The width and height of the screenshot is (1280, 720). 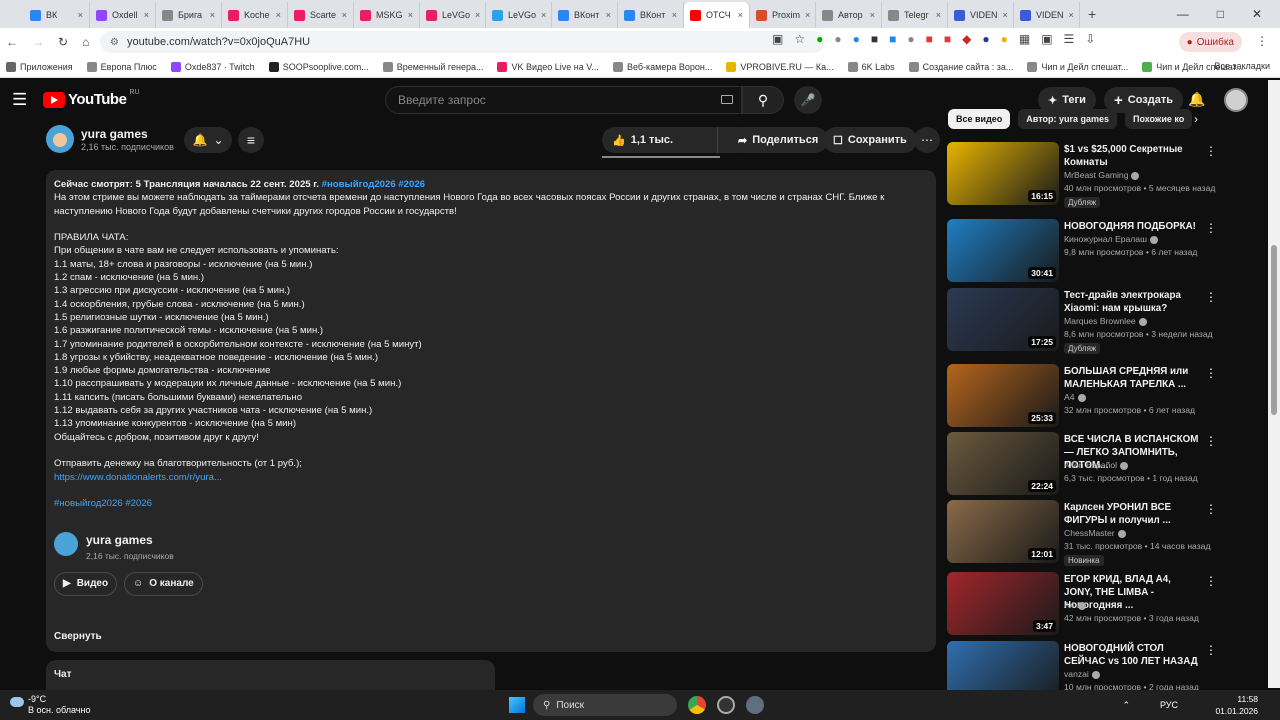 What do you see at coordinates (778, 140) in the screenshot?
I see `share-button: ➦ Поделиться` at bounding box center [778, 140].